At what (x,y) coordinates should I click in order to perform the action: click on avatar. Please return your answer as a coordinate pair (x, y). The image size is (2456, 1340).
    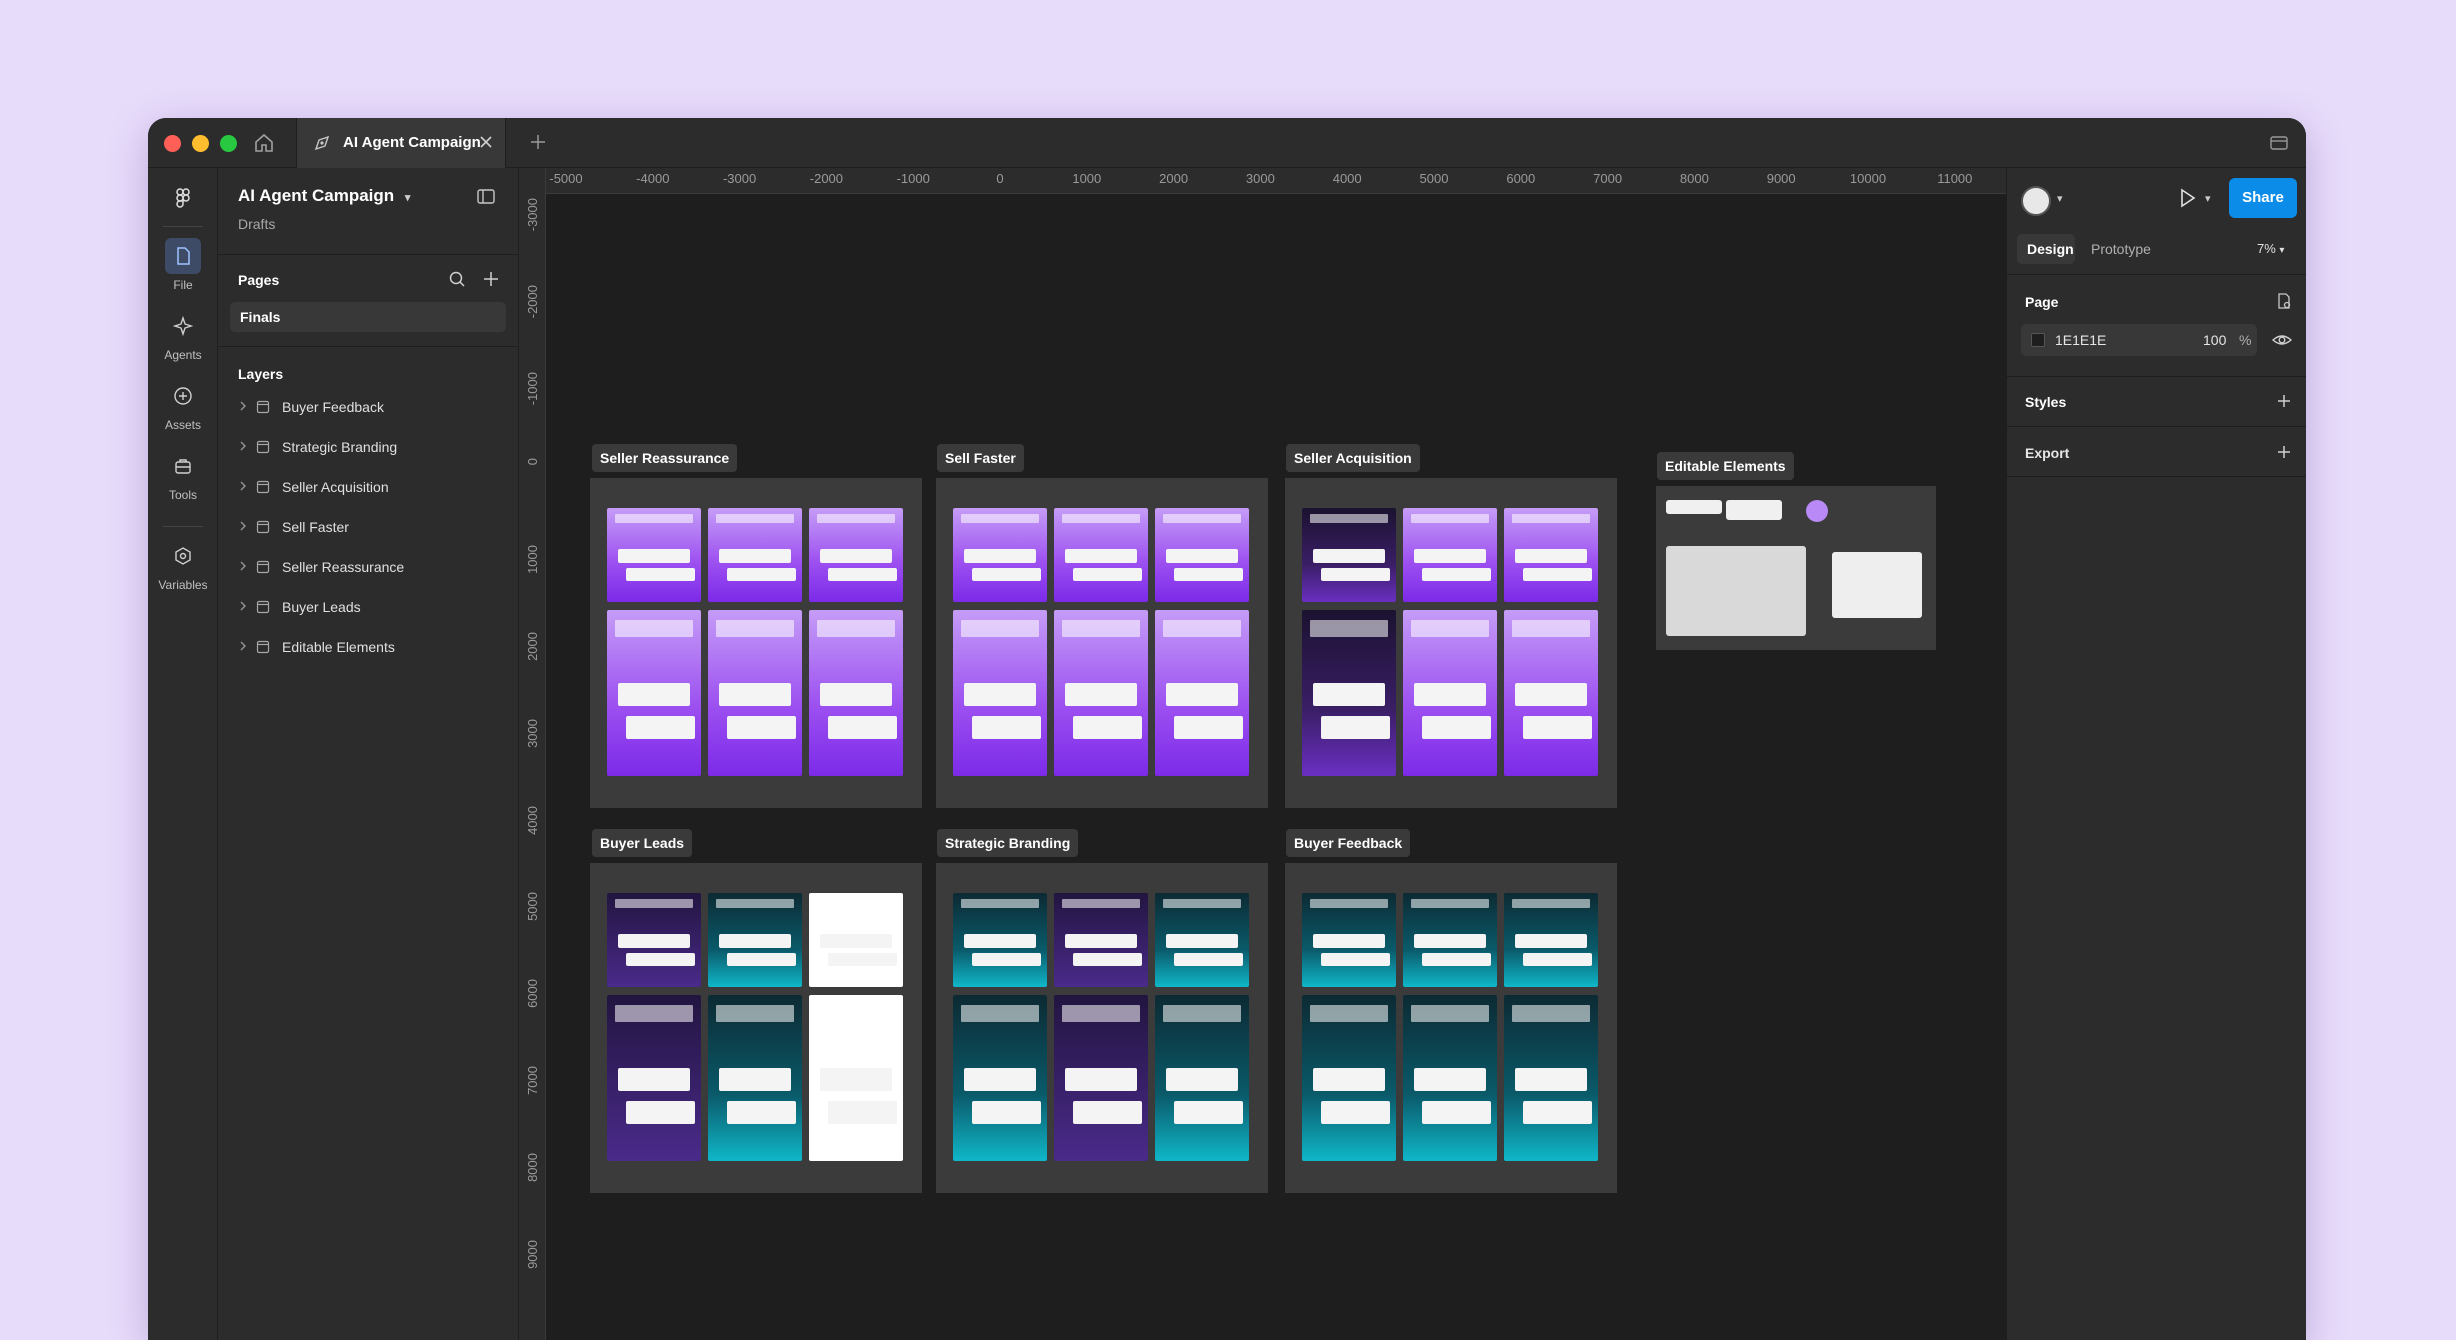
    Looking at the image, I should click on (2036, 201).